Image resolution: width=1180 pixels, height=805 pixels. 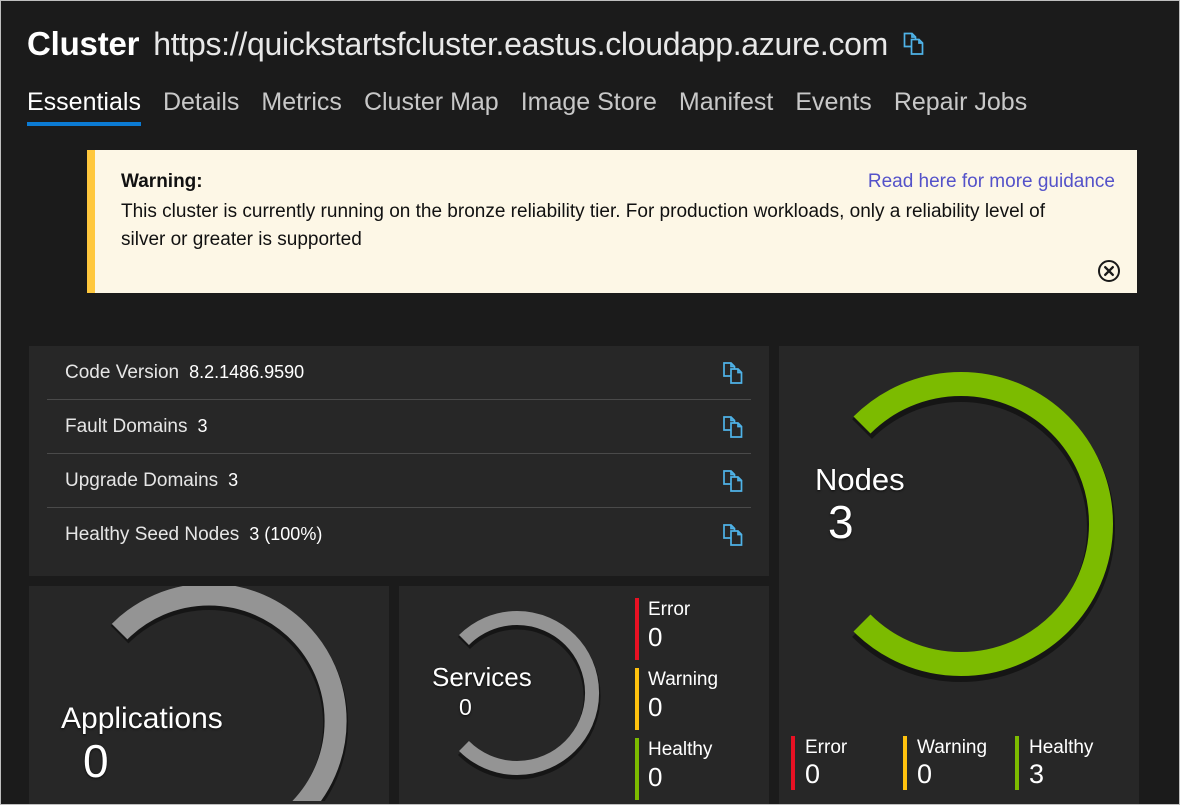 I want to click on table-row: Healthy Seed Nodes 3 (100%), so click(x=399, y=535).